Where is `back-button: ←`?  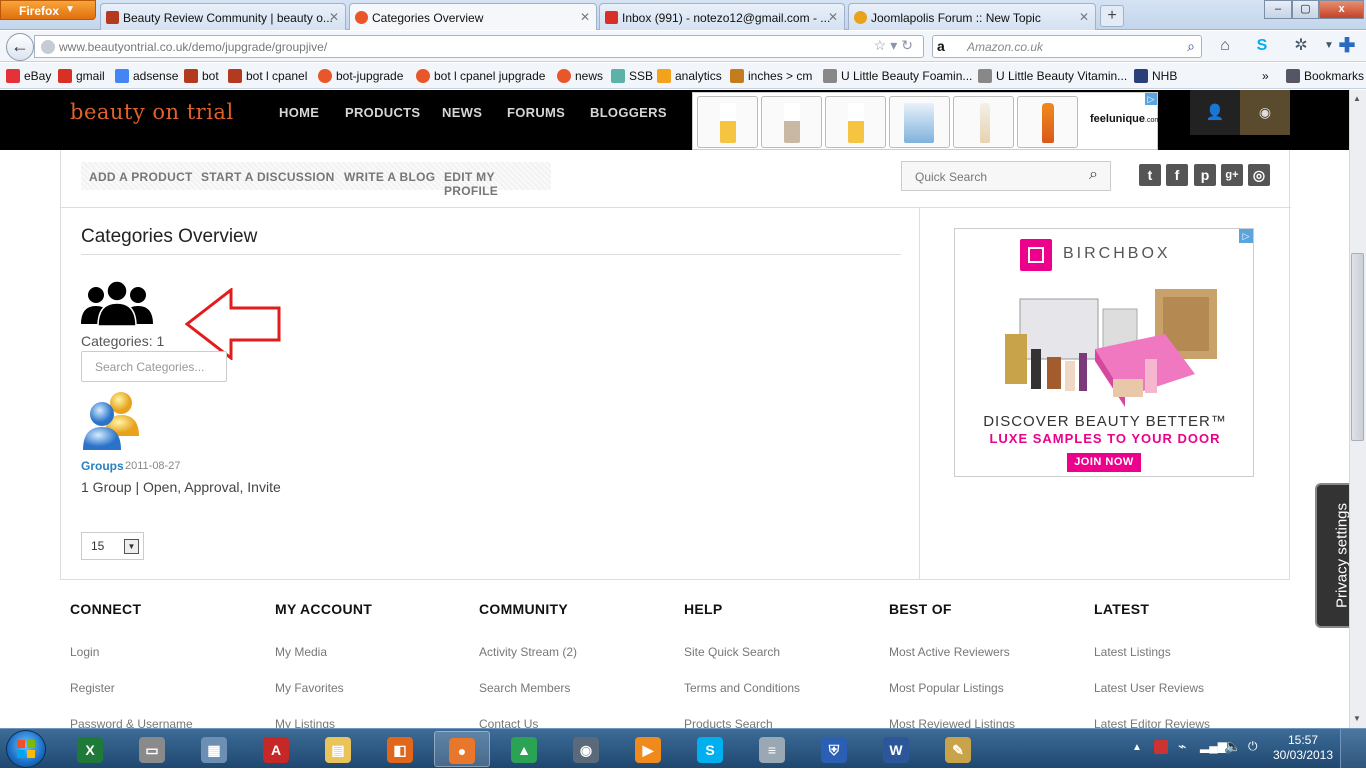 back-button: ← is located at coordinates (20, 47).